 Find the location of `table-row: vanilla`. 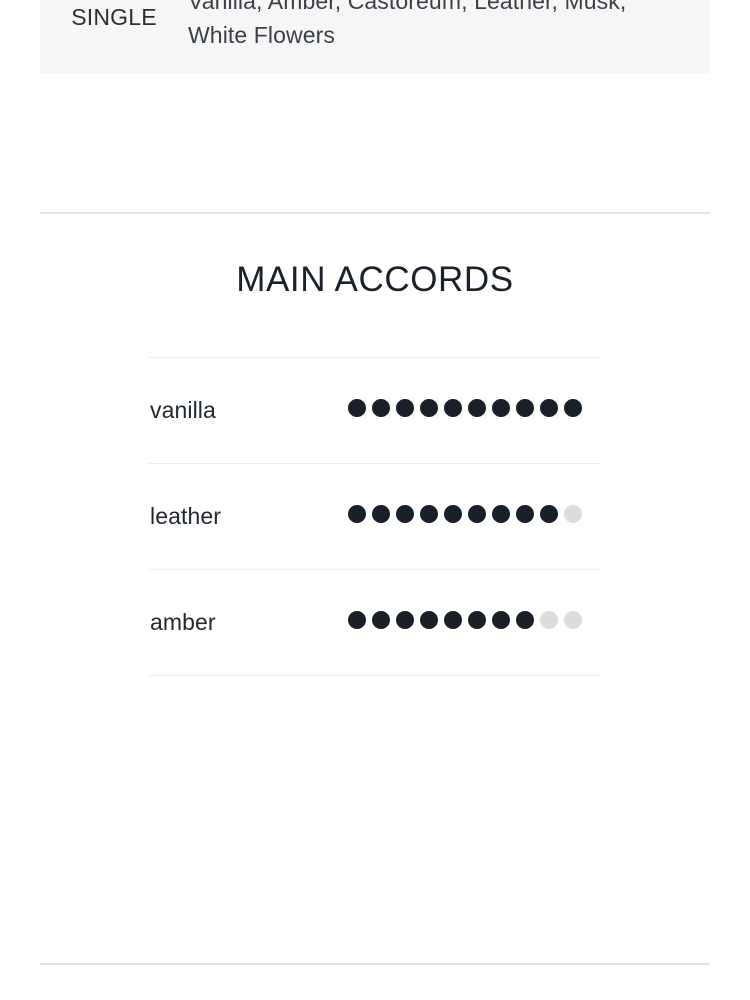

table-row: vanilla is located at coordinates (375, 410).